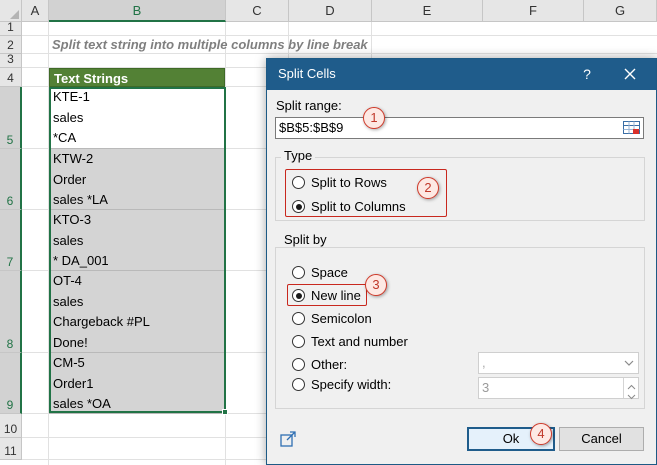  What do you see at coordinates (101, 322) in the screenshot?
I see `cell-line: Chargeback #PL` at bounding box center [101, 322].